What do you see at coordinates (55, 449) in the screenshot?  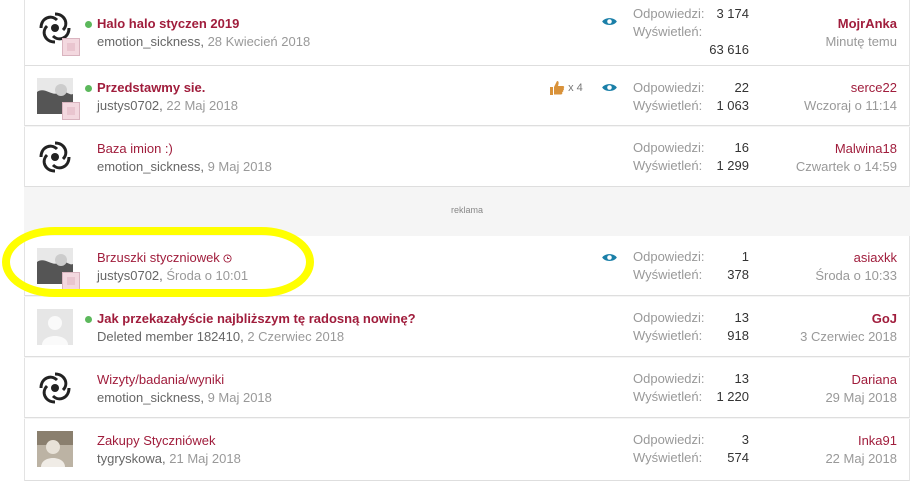 I see `photo-avatar` at bounding box center [55, 449].